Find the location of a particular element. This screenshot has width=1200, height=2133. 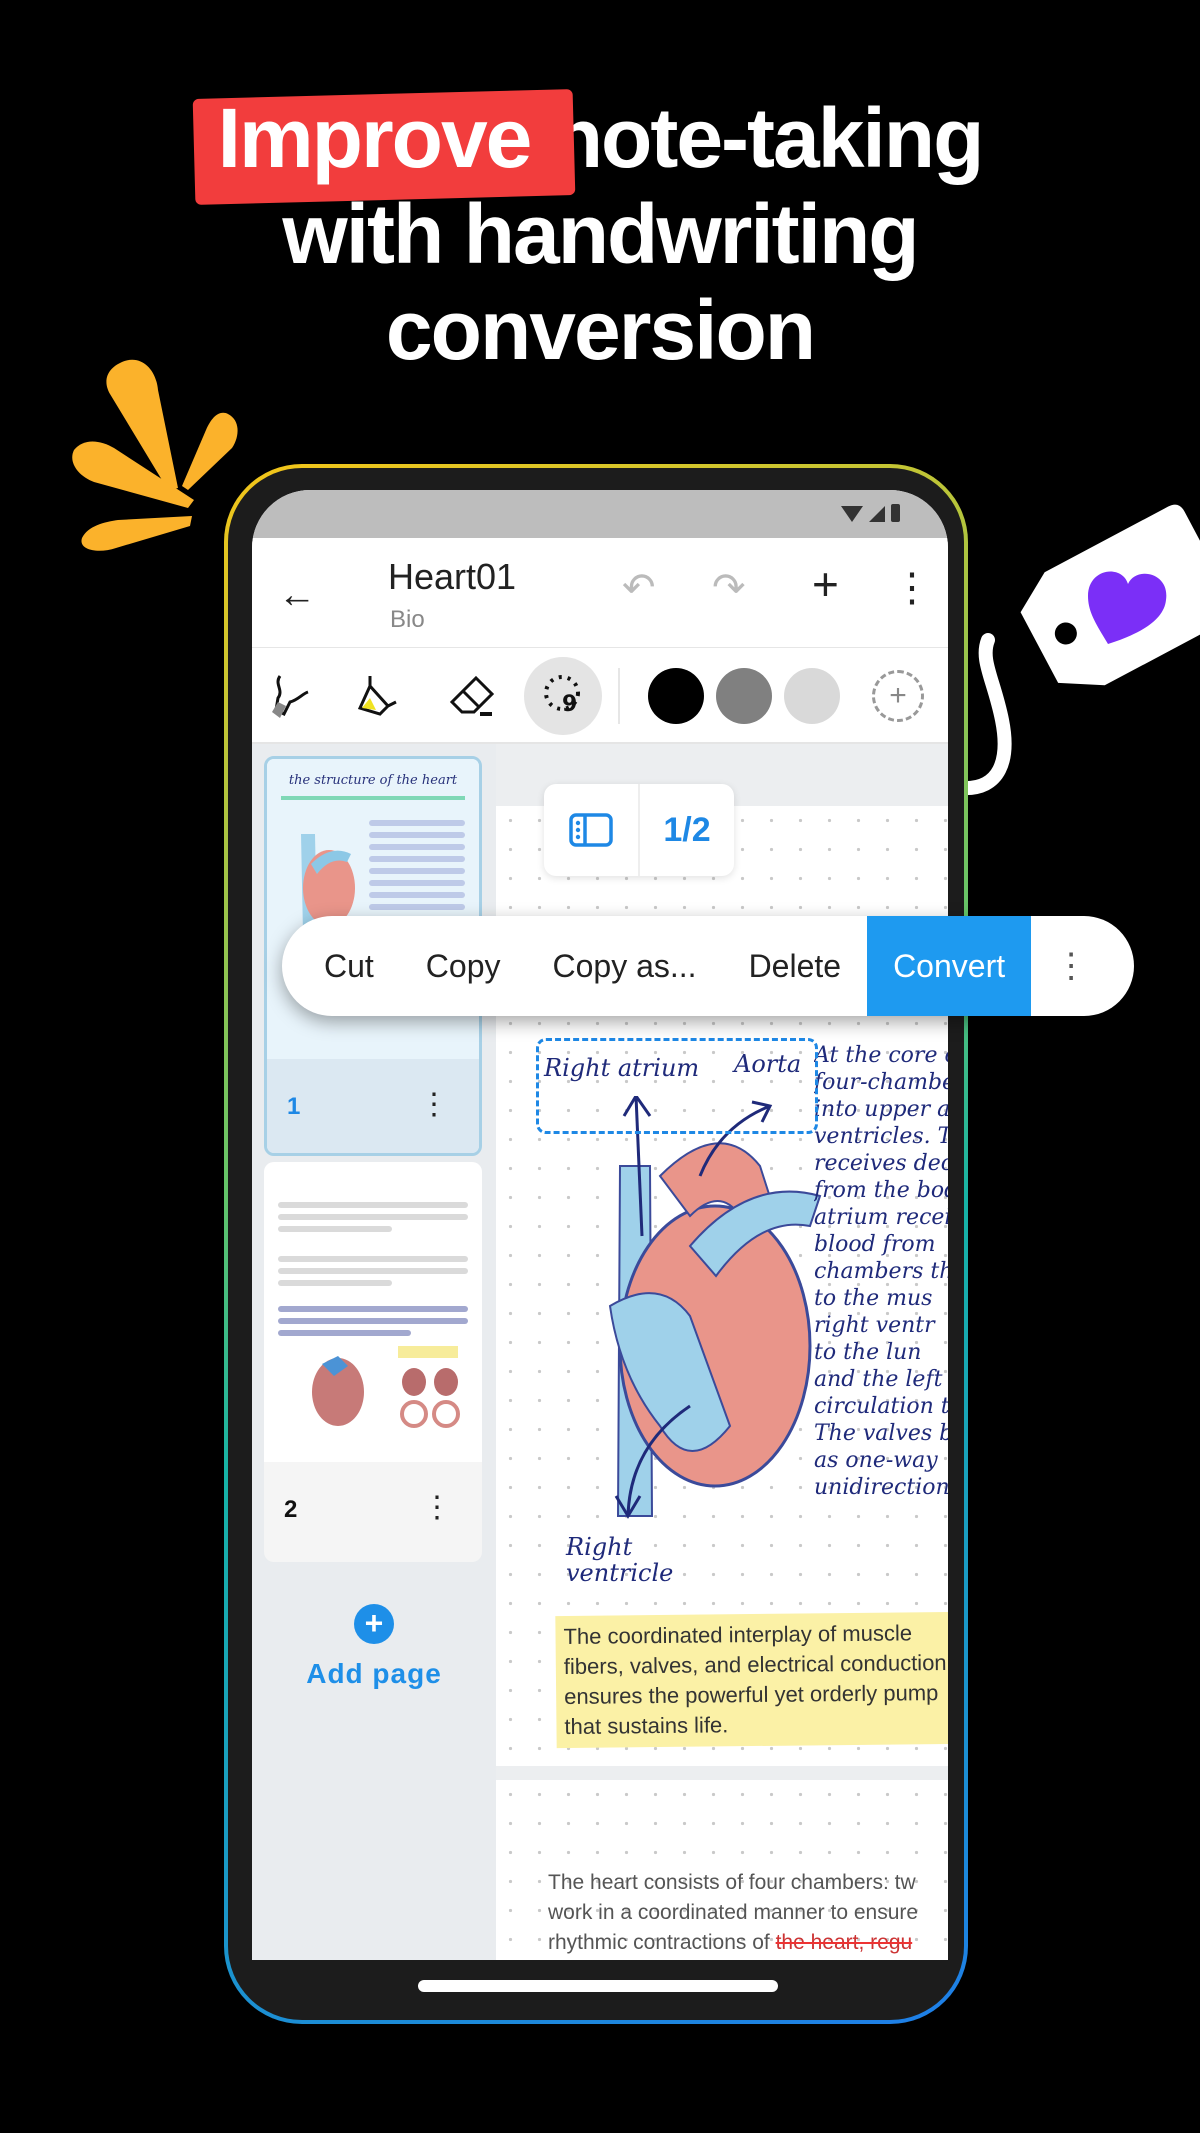

page-indicator: 1/2 is located at coordinates (687, 829).